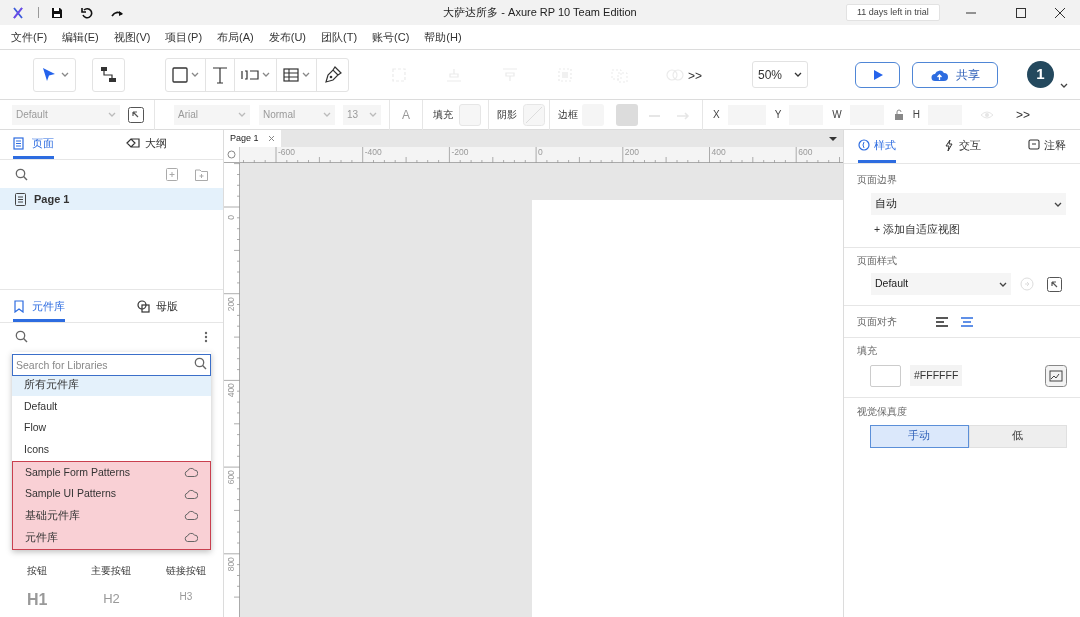 This screenshot has width=1080, height=617. What do you see at coordinates (917, 230) in the screenshot?
I see `add-view-link: + 添加自适应视图` at bounding box center [917, 230].